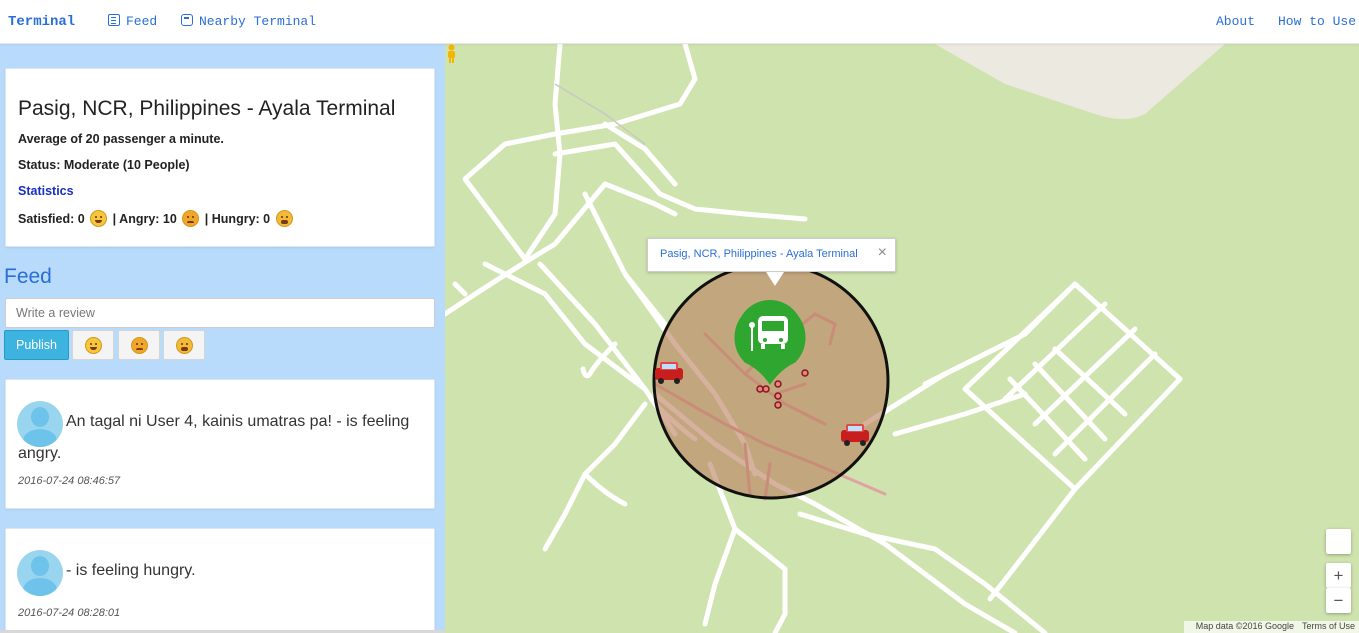  I want to click on satisfied-mood-button, so click(93, 345).